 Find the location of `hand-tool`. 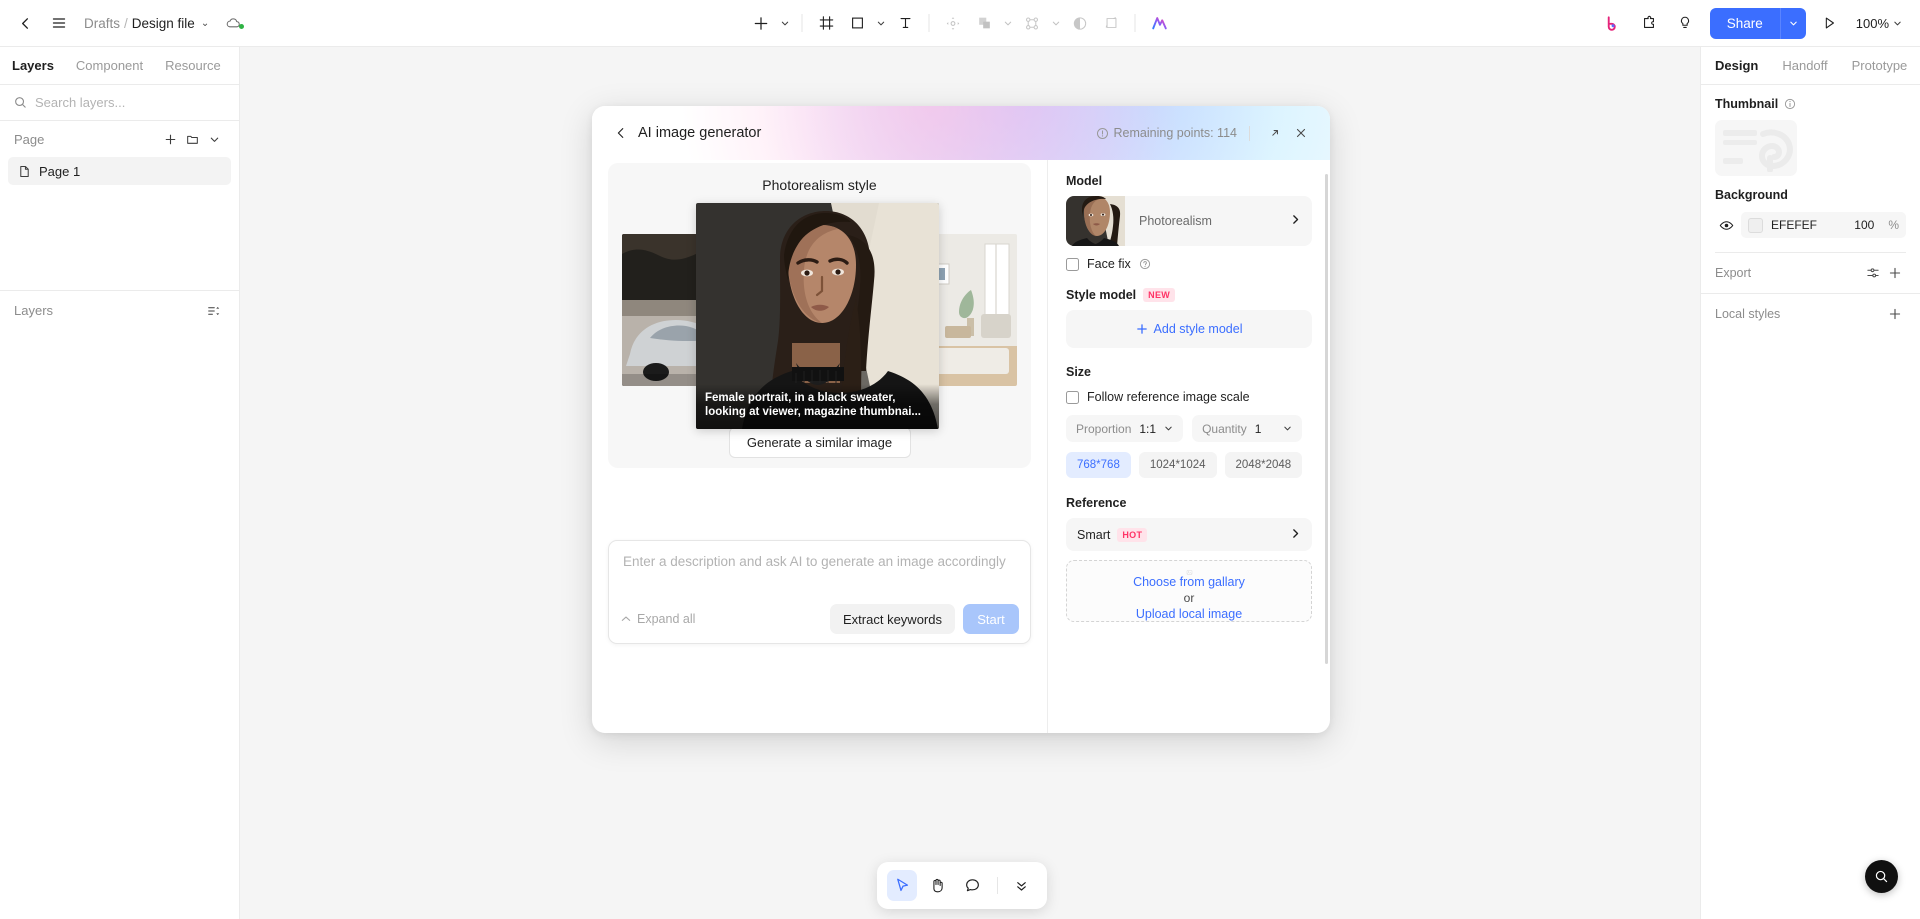

hand-tool is located at coordinates (937, 885).